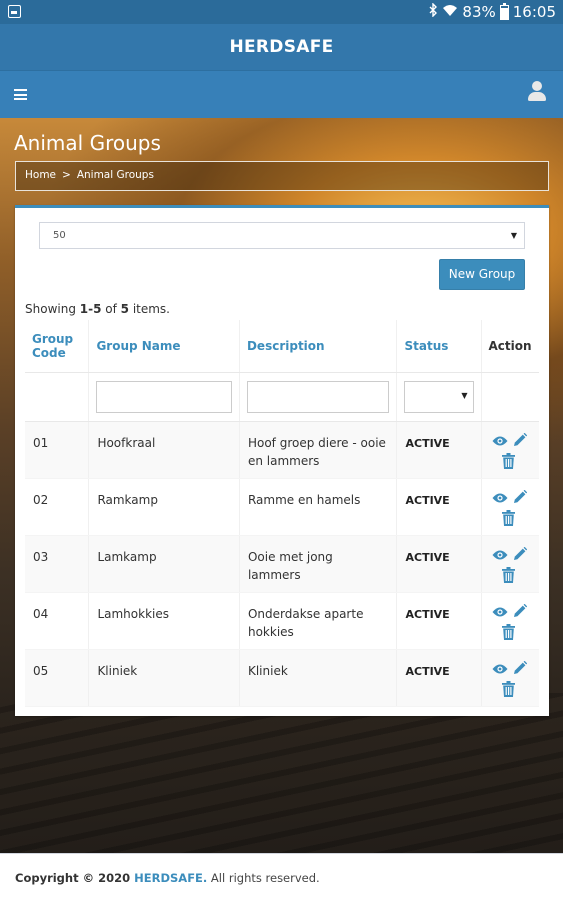  I want to click on cell-description: Onderdakse aparte hokkies, so click(318, 621).